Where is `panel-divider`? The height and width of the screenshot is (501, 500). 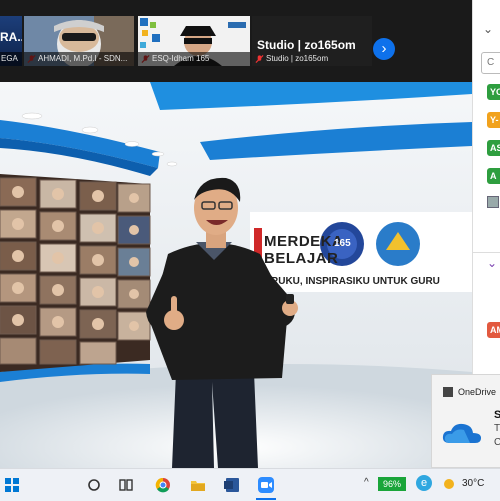
panel-divider is located at coordinates (486, 252).